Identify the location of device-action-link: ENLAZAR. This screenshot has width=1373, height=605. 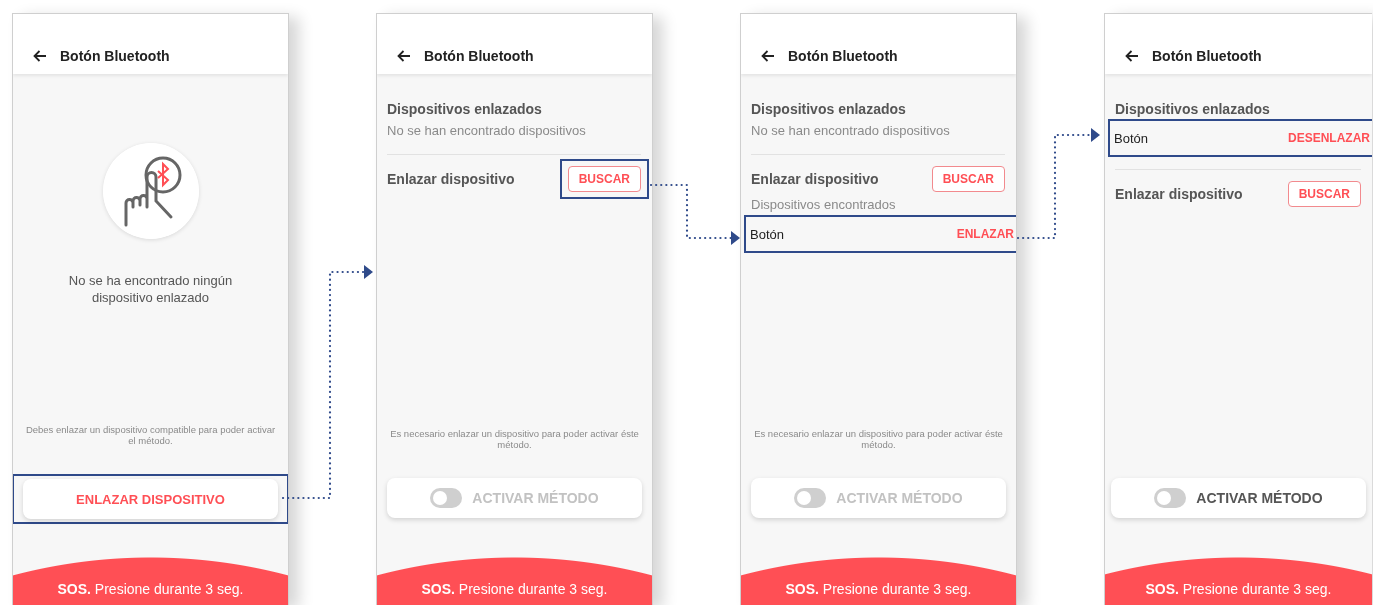
(985, 234).